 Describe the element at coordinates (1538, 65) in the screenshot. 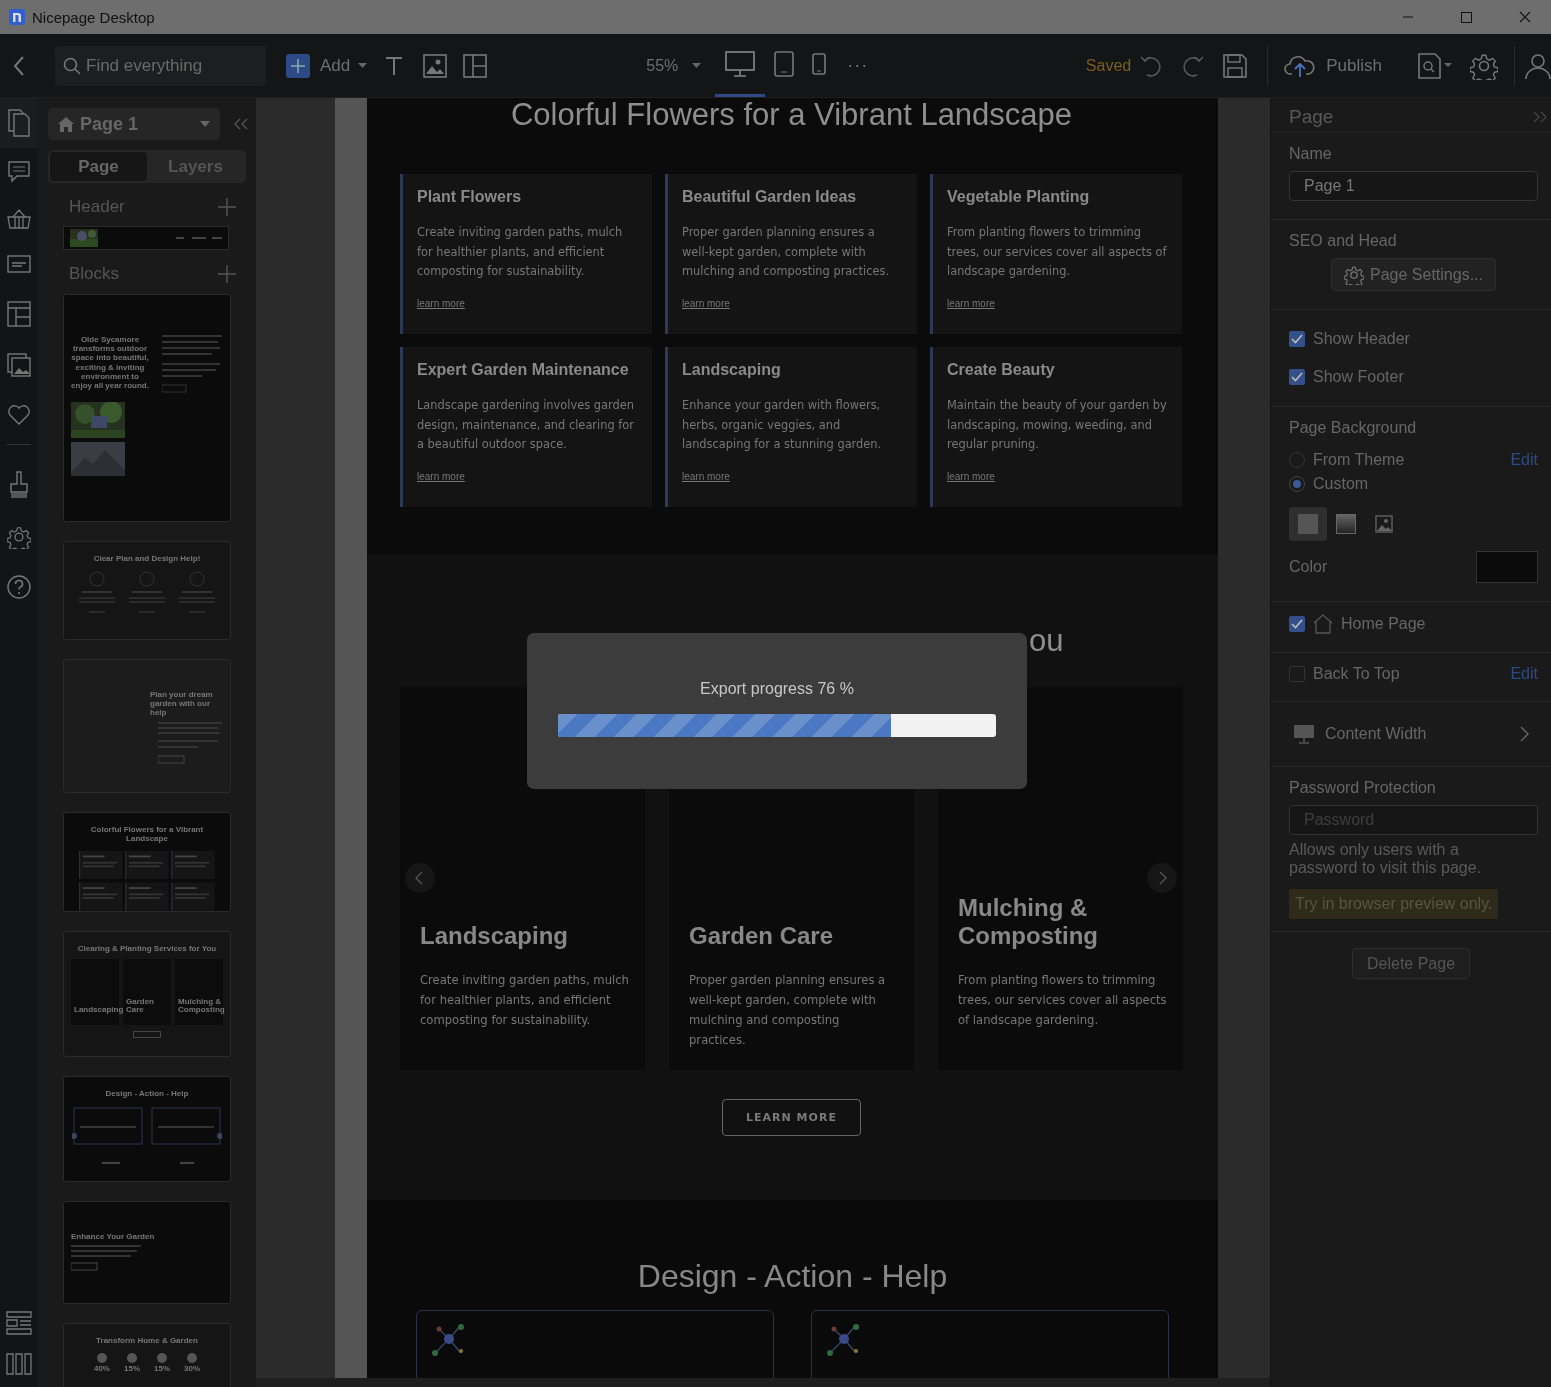

I see `user-icon` at that location.